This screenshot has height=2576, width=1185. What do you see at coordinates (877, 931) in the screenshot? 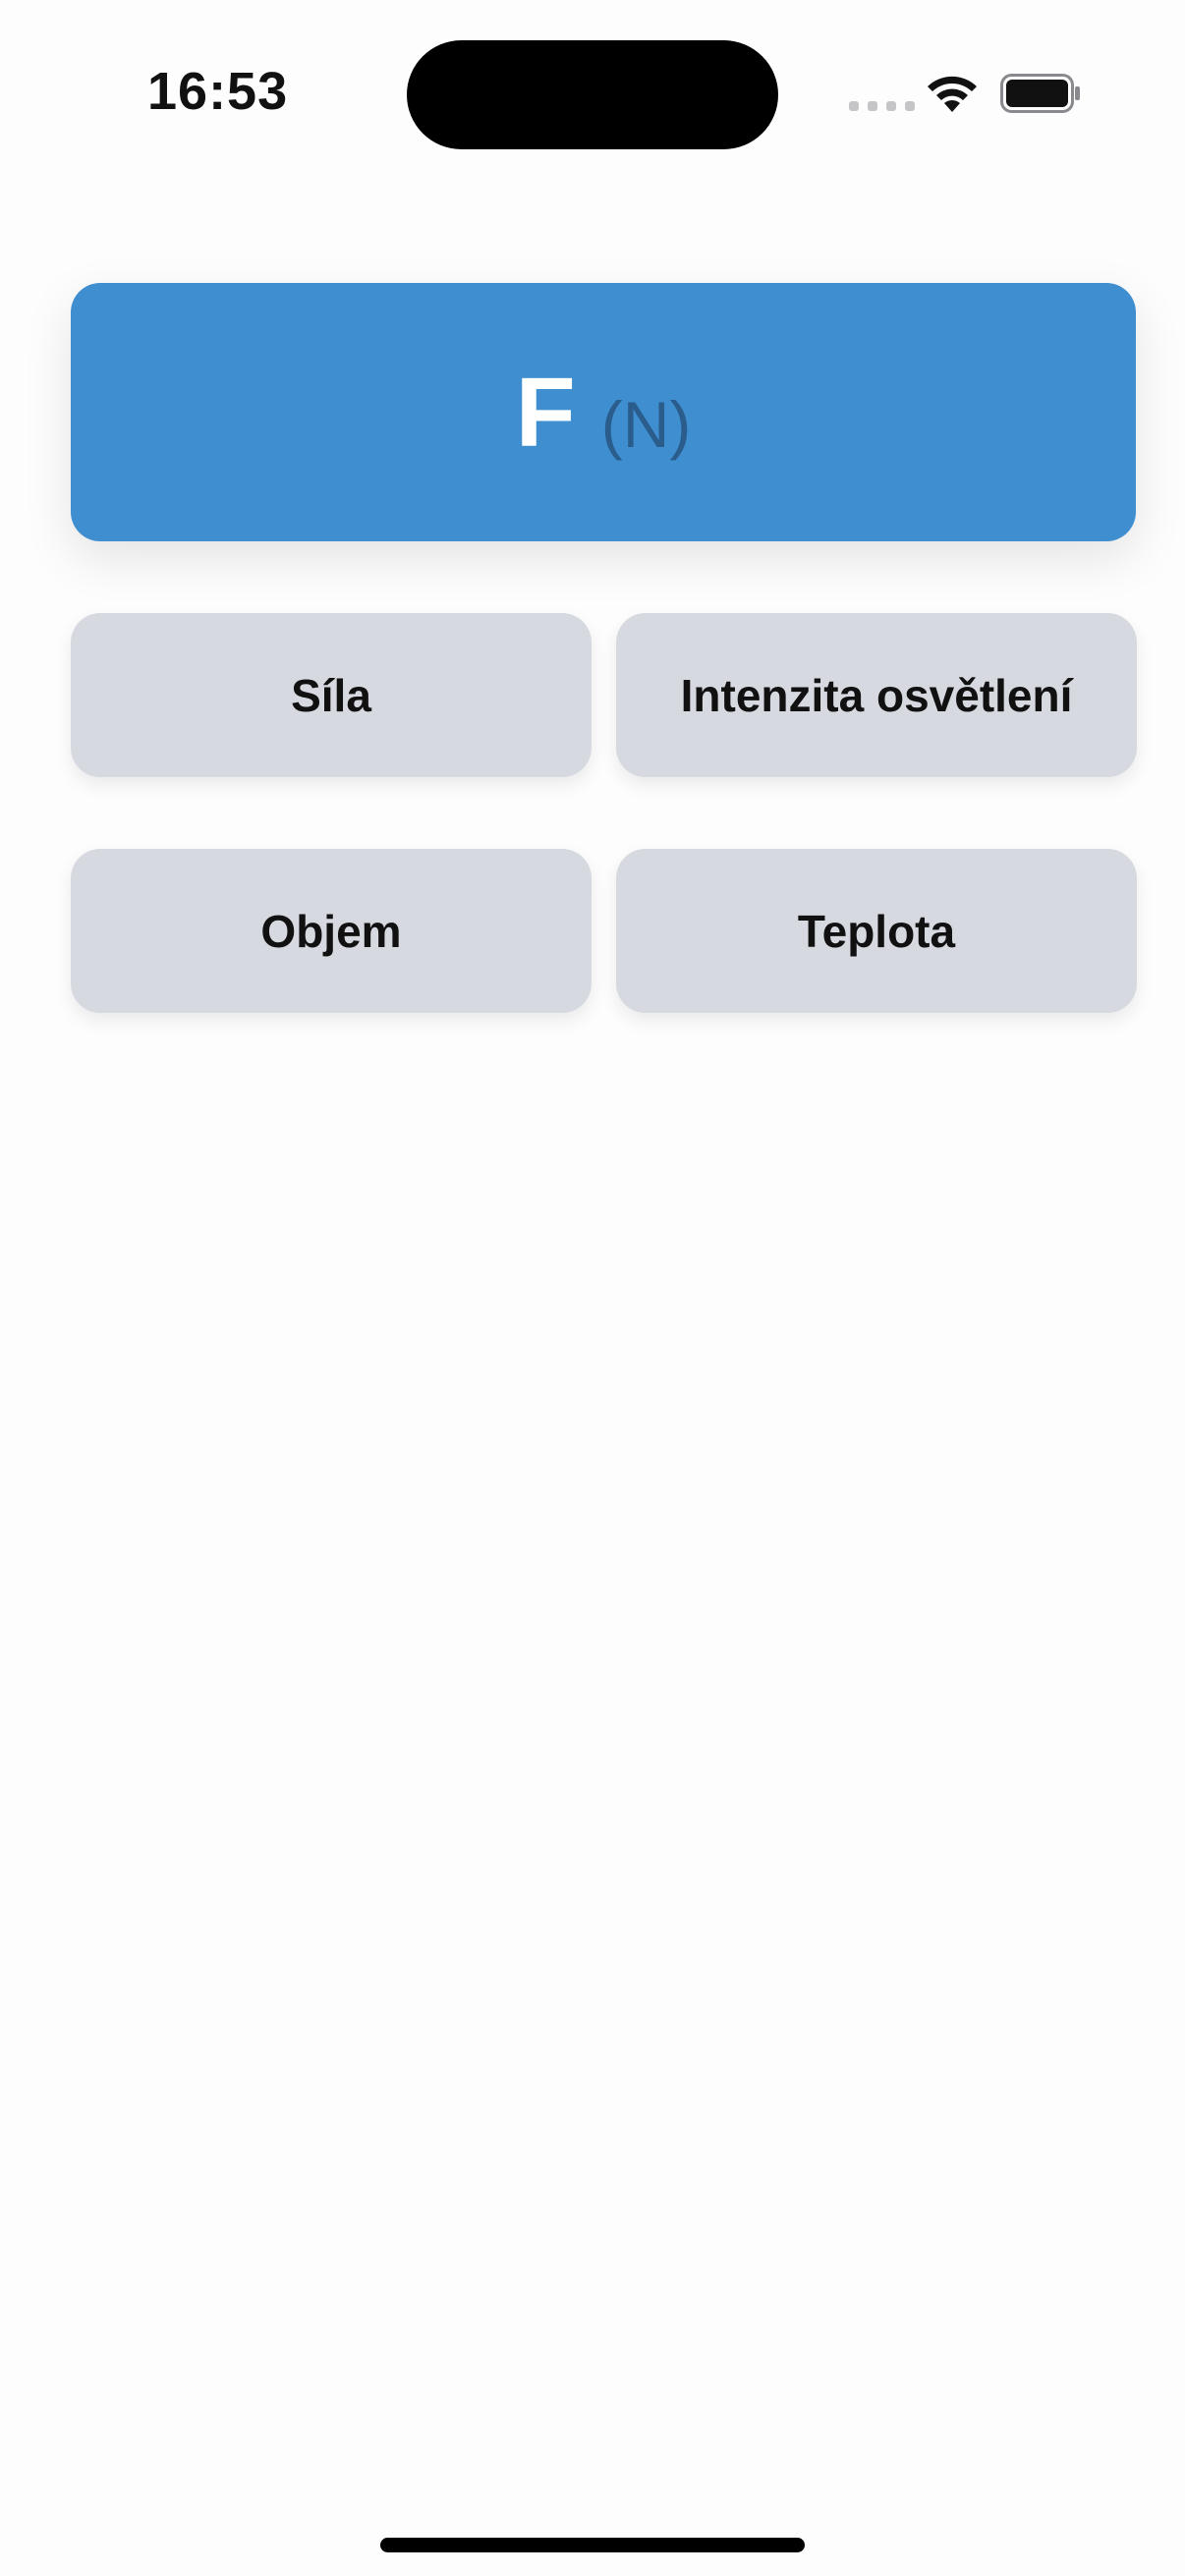
I see `option-button-teplota: Teplota` at bounding box center [877, 931].